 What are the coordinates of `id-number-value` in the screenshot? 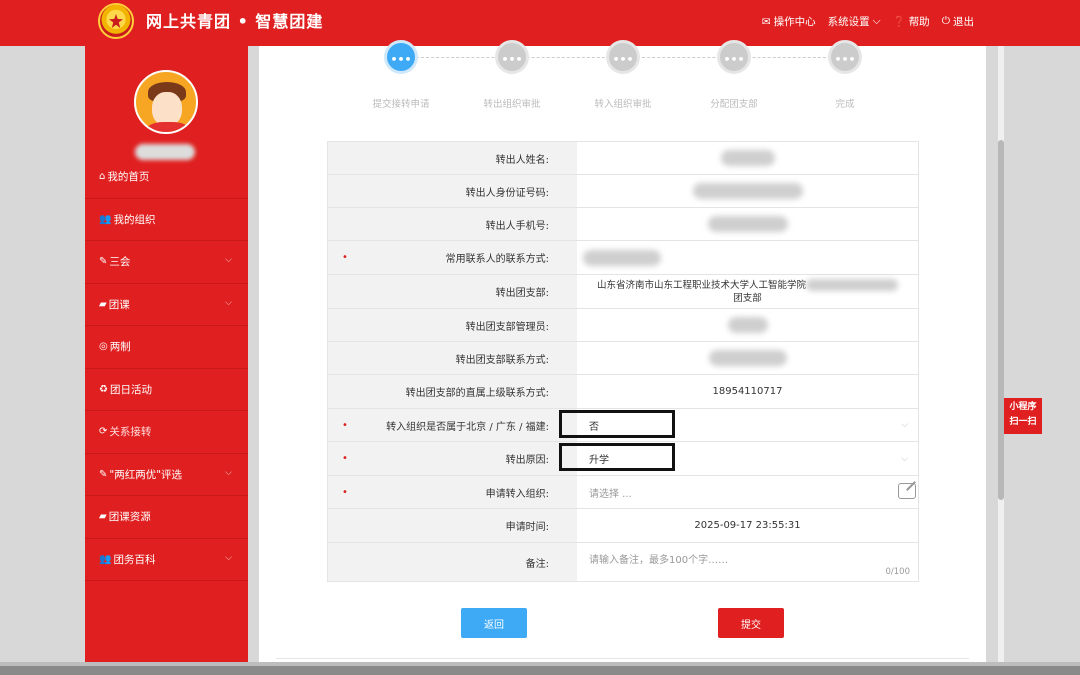 It's located at (747, 191).